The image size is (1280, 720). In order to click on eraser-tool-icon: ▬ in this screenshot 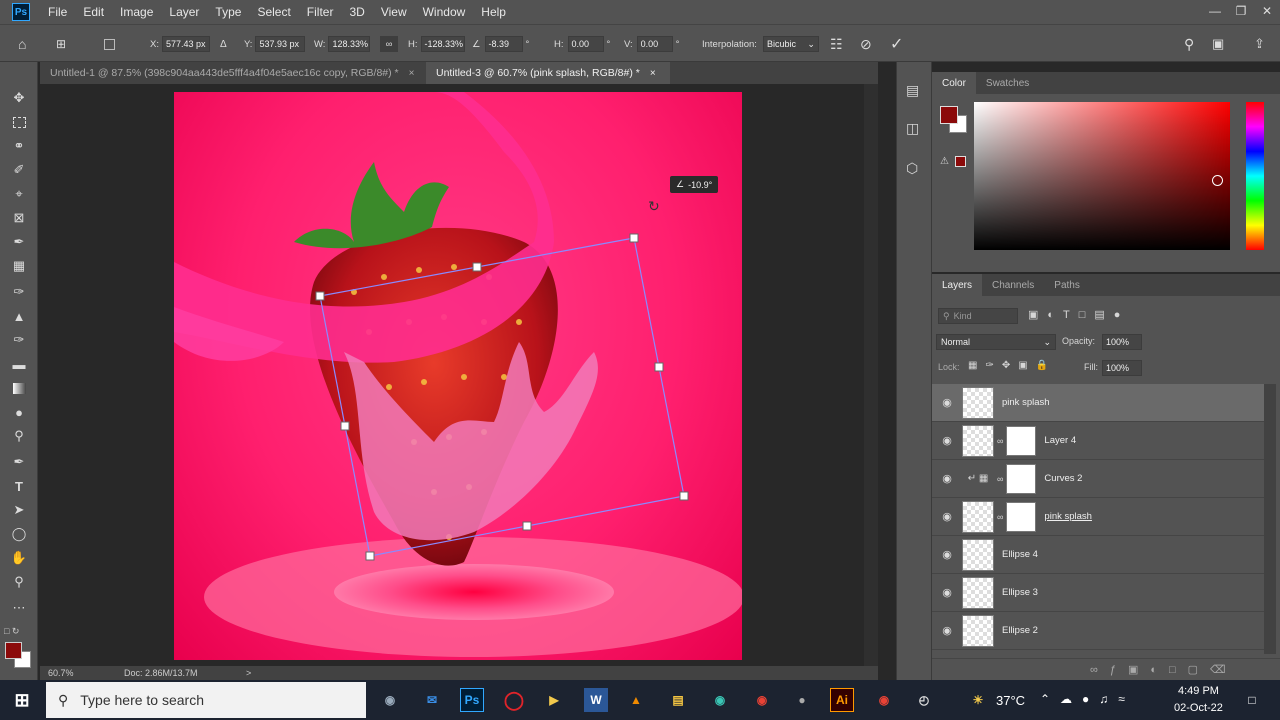, I will do `click(19, 364)`.